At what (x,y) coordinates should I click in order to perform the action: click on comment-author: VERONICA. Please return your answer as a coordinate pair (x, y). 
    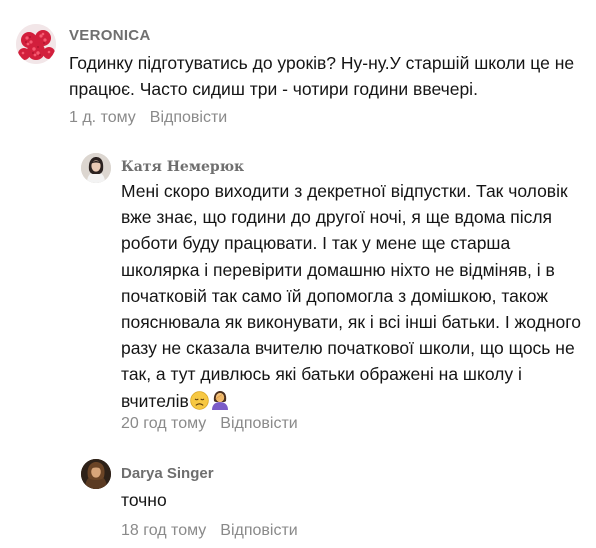
    Looking at the image, I should click on (110, 35).